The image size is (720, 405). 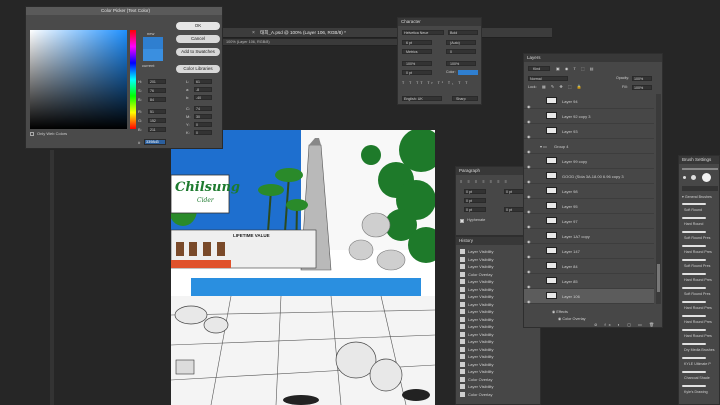 What do you see at coordinates (697, 197) in the screenshot?
I see `general-brushes-folder: ▾ General Brushes` at bounding box center [697, 197].